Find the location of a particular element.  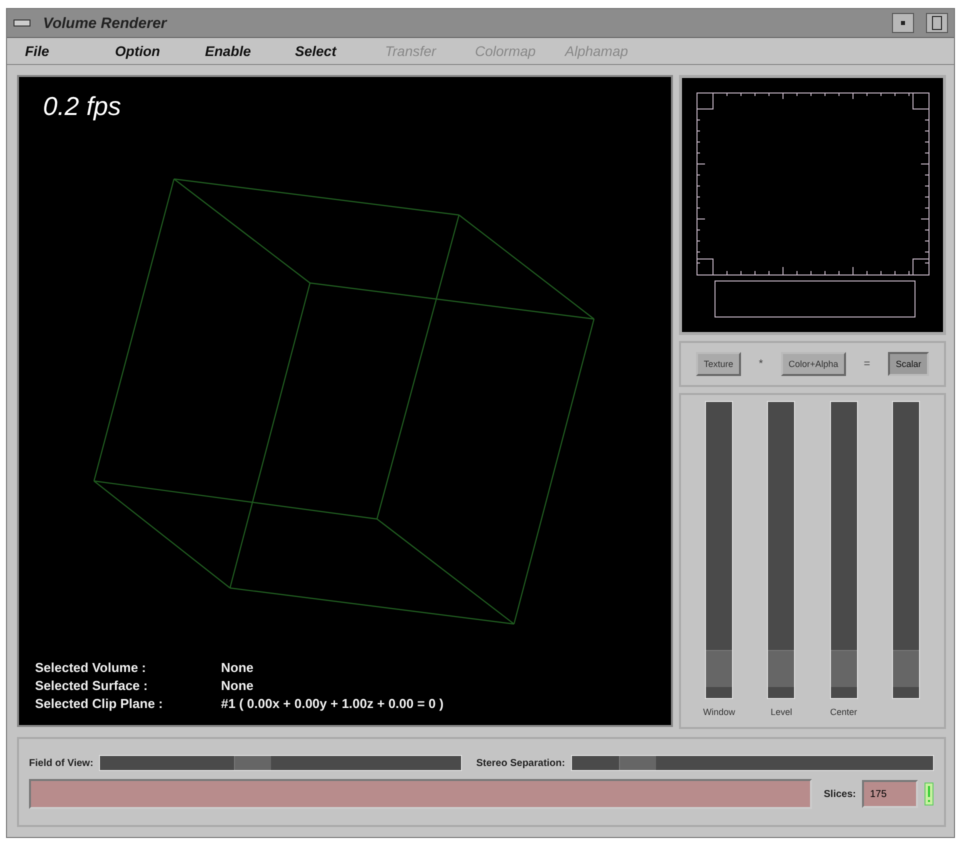

square-icon is located at coordinates (937, 23).